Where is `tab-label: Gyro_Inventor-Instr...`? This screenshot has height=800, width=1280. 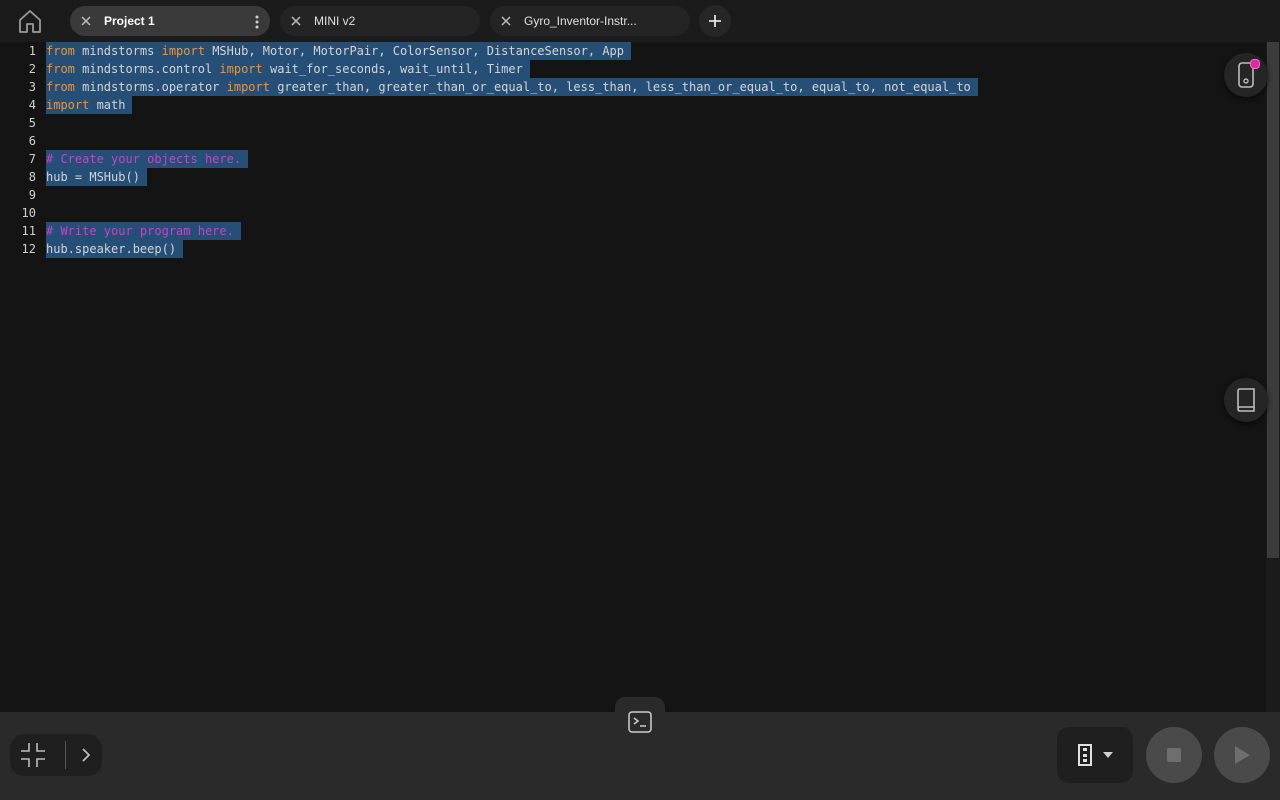 tab-label: Gyro_Inventor-Instr... is located at coordinates (580, 21).